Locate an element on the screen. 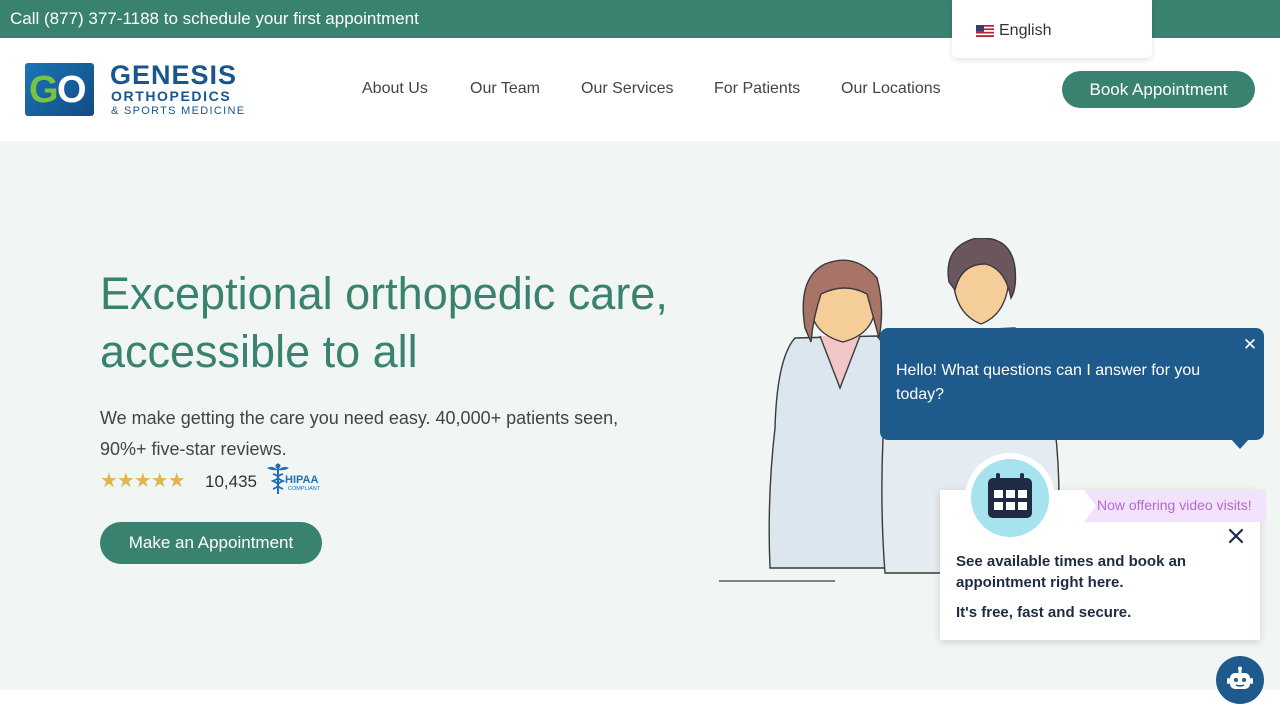 This screenshot has height=720, width=1280. us-flag-icon is located at coordinates (985, 31).